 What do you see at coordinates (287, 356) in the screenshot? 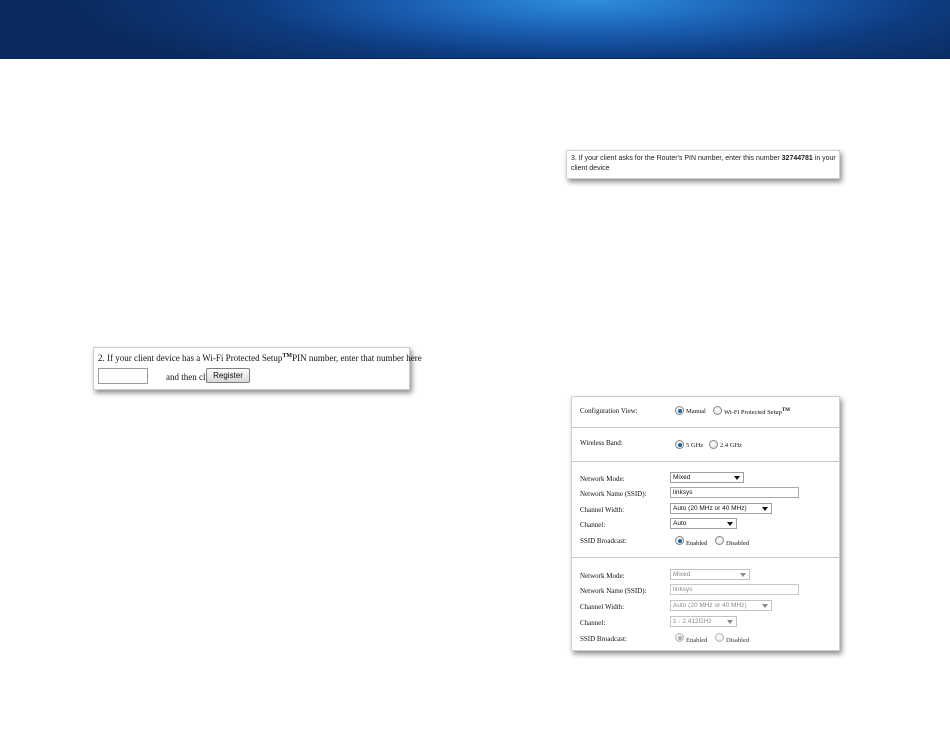
I see `trademark-mark: TM` at bounding box center [287, 356].